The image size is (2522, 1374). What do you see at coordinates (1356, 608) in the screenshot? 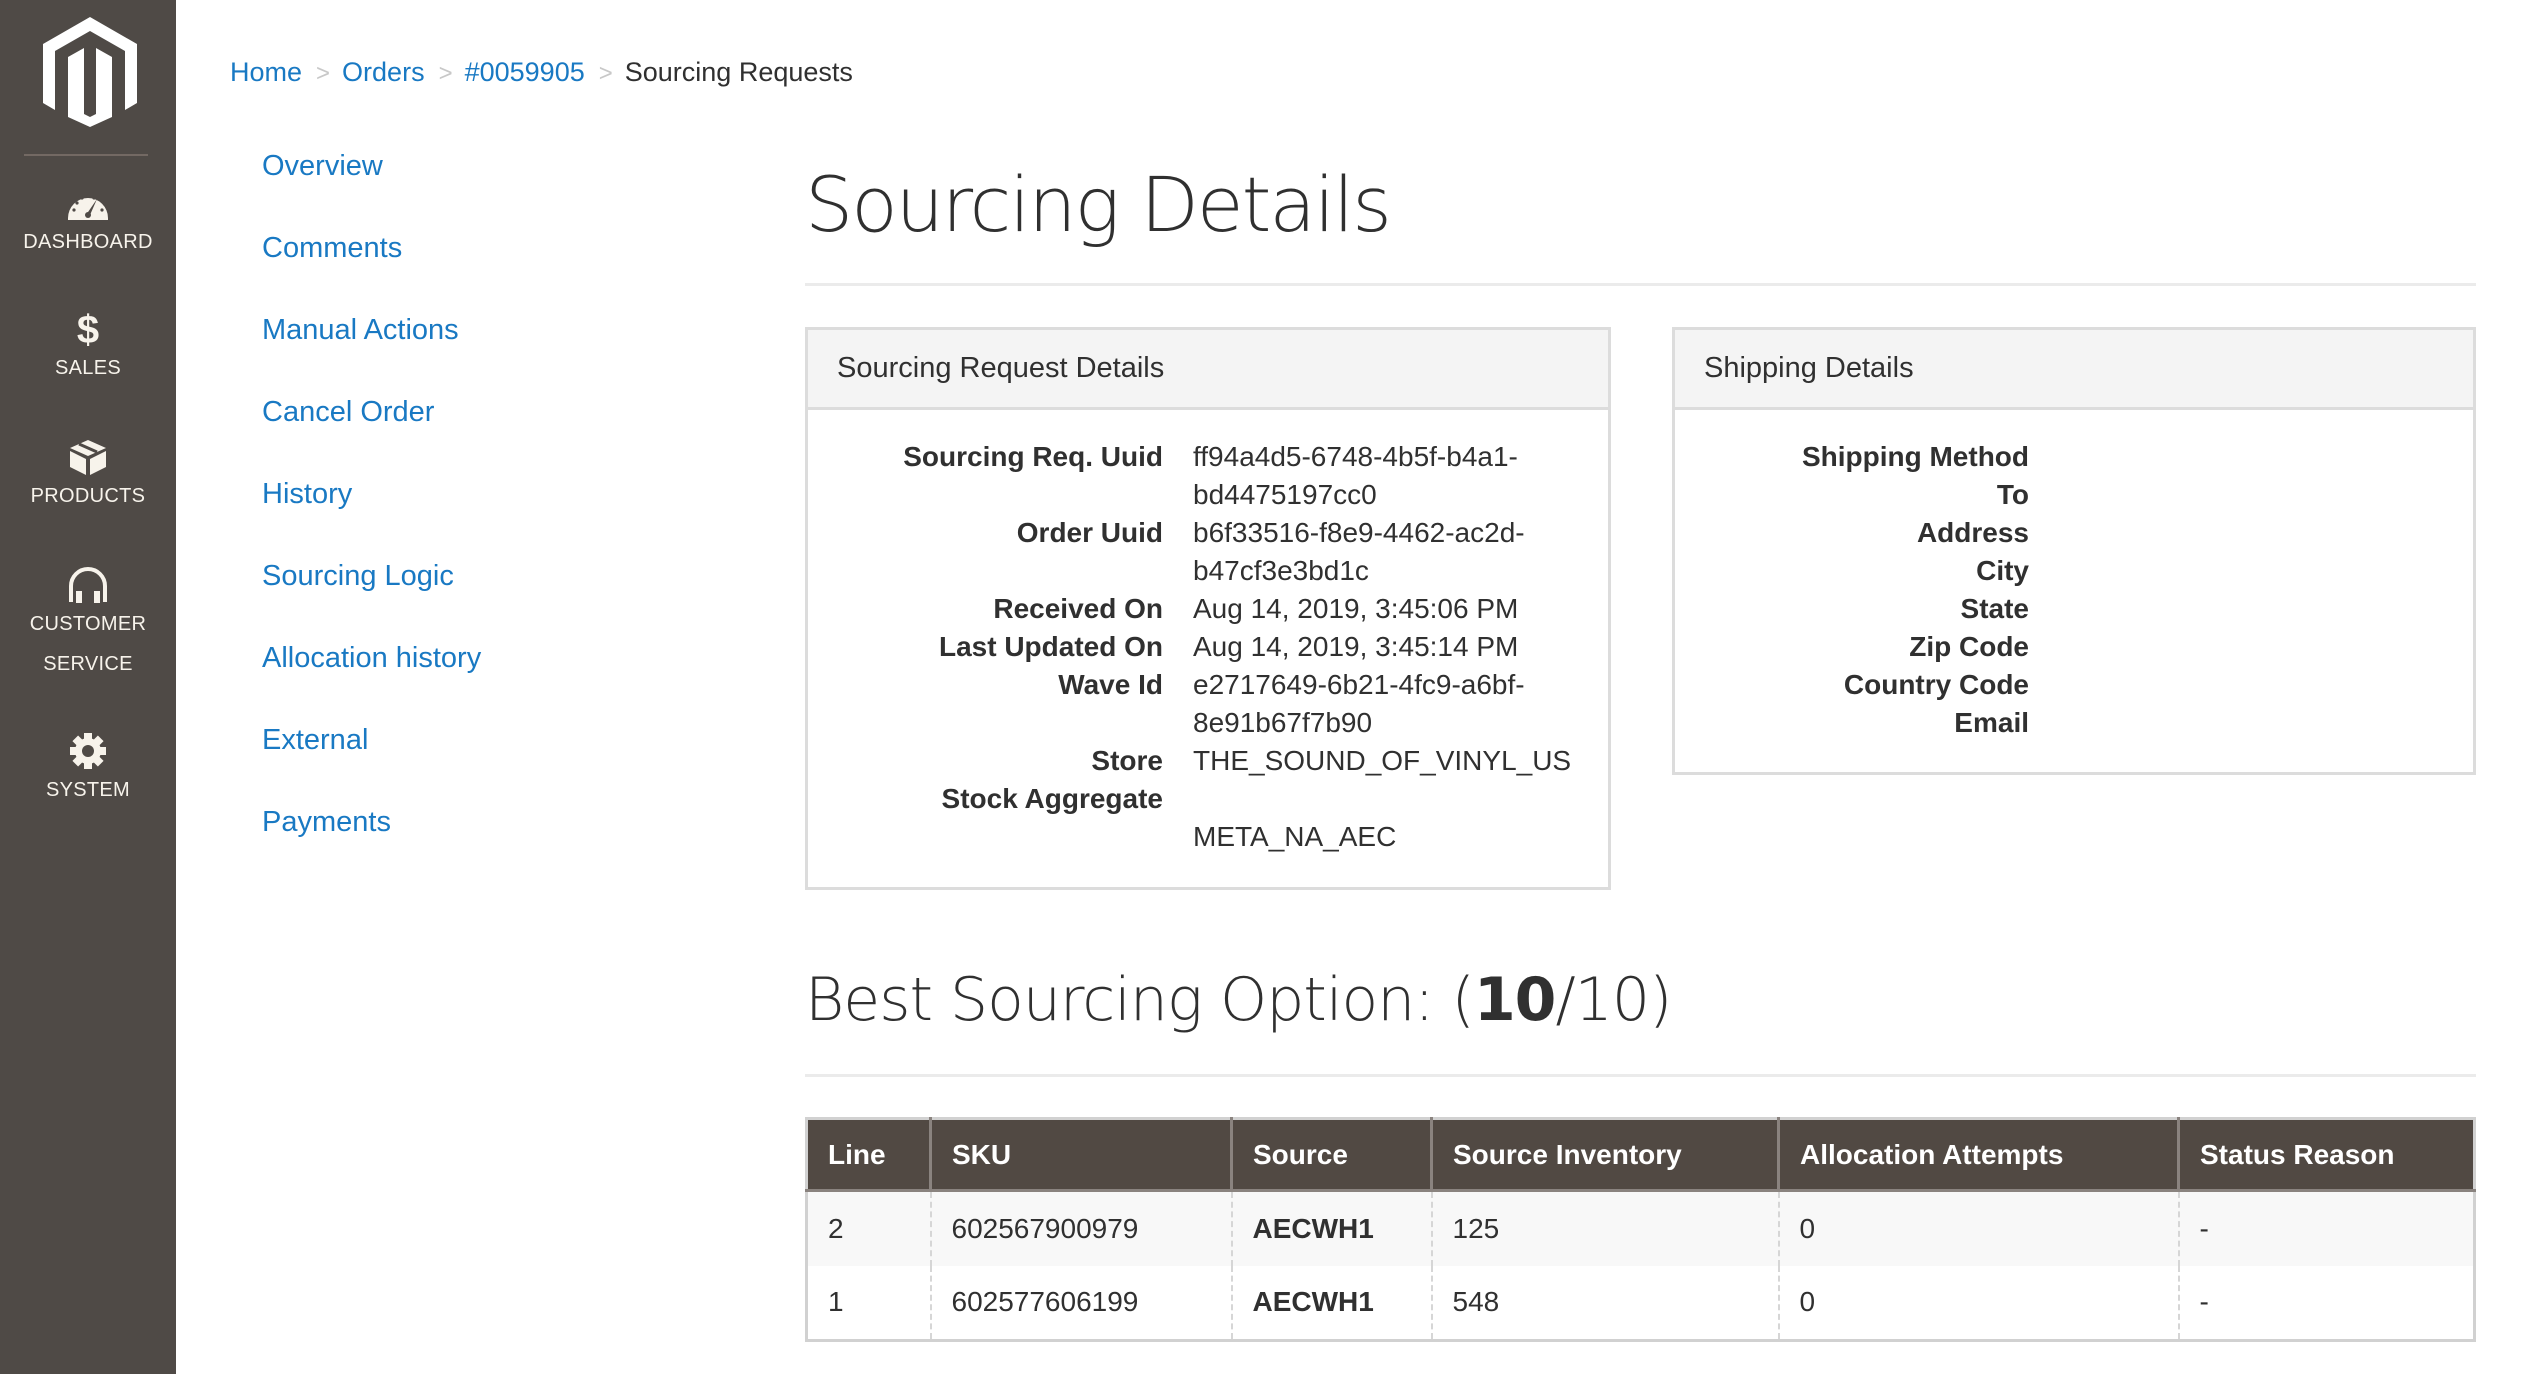
I see `field-value: Aug 14, 2019, 3:45:06 PM` at bounding box center [1356, 608].